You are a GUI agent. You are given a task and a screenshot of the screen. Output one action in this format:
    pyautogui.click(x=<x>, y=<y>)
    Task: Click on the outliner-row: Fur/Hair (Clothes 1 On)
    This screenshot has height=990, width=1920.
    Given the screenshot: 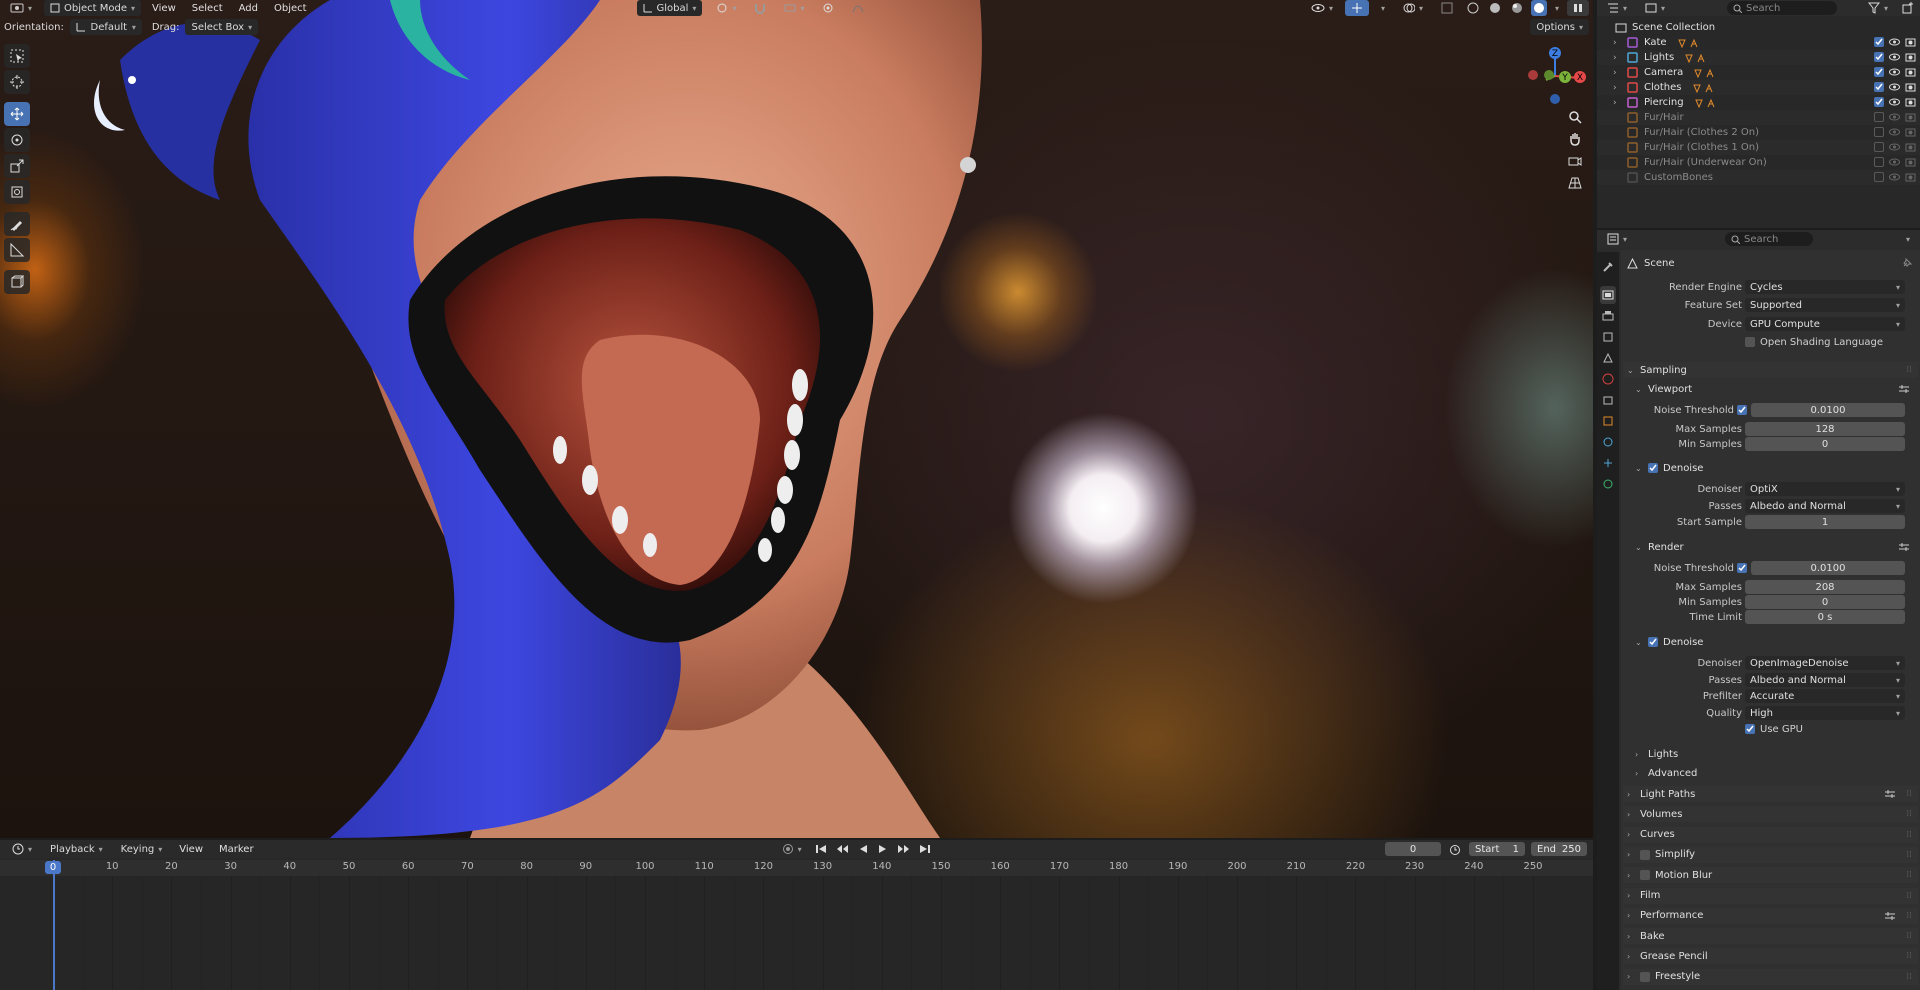 What is the action you would take?
    pyautogui.click(x=1758, y=147)
    